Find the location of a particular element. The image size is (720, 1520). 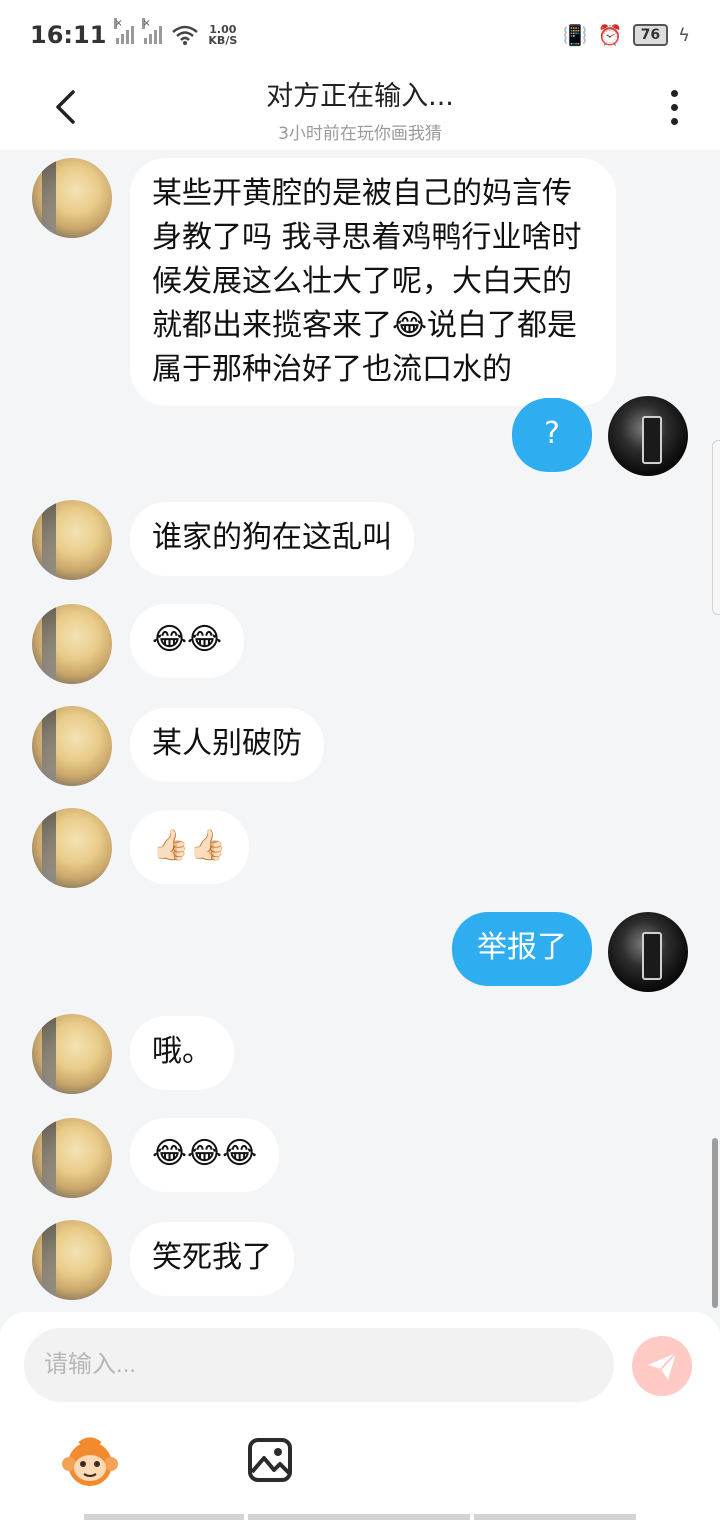

image-icon is located at coordinates (270, 1460).